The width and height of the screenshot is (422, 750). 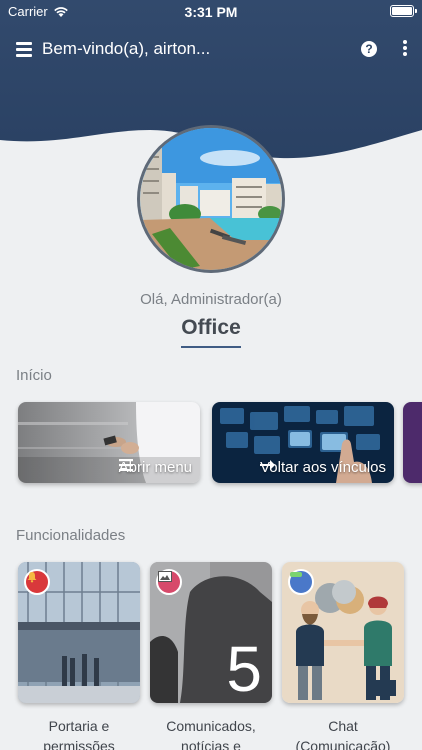 I want to click on condominium-name: Office, so click(x=211, y=327).